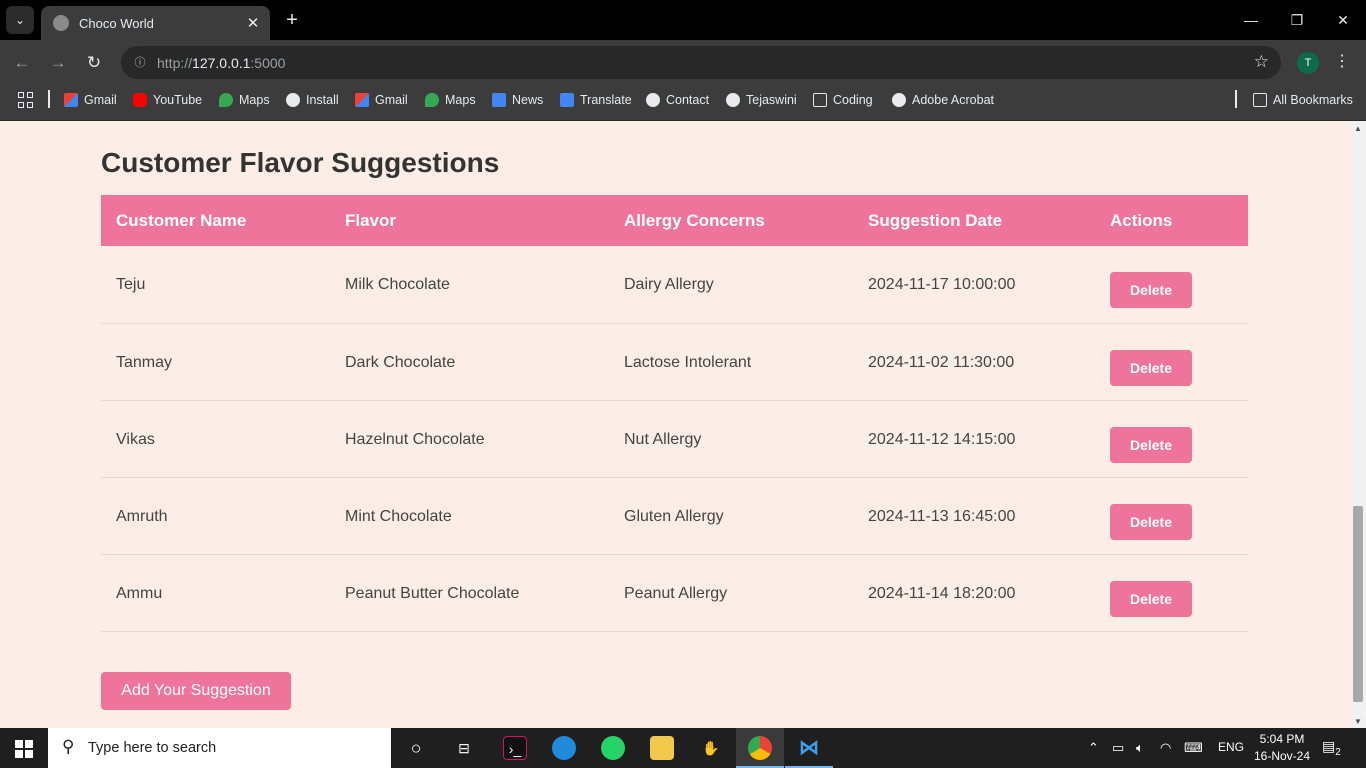 The width and height of the screenshot is (1366, 768). I want to click on bookmark-news: News, so click(517, 100).